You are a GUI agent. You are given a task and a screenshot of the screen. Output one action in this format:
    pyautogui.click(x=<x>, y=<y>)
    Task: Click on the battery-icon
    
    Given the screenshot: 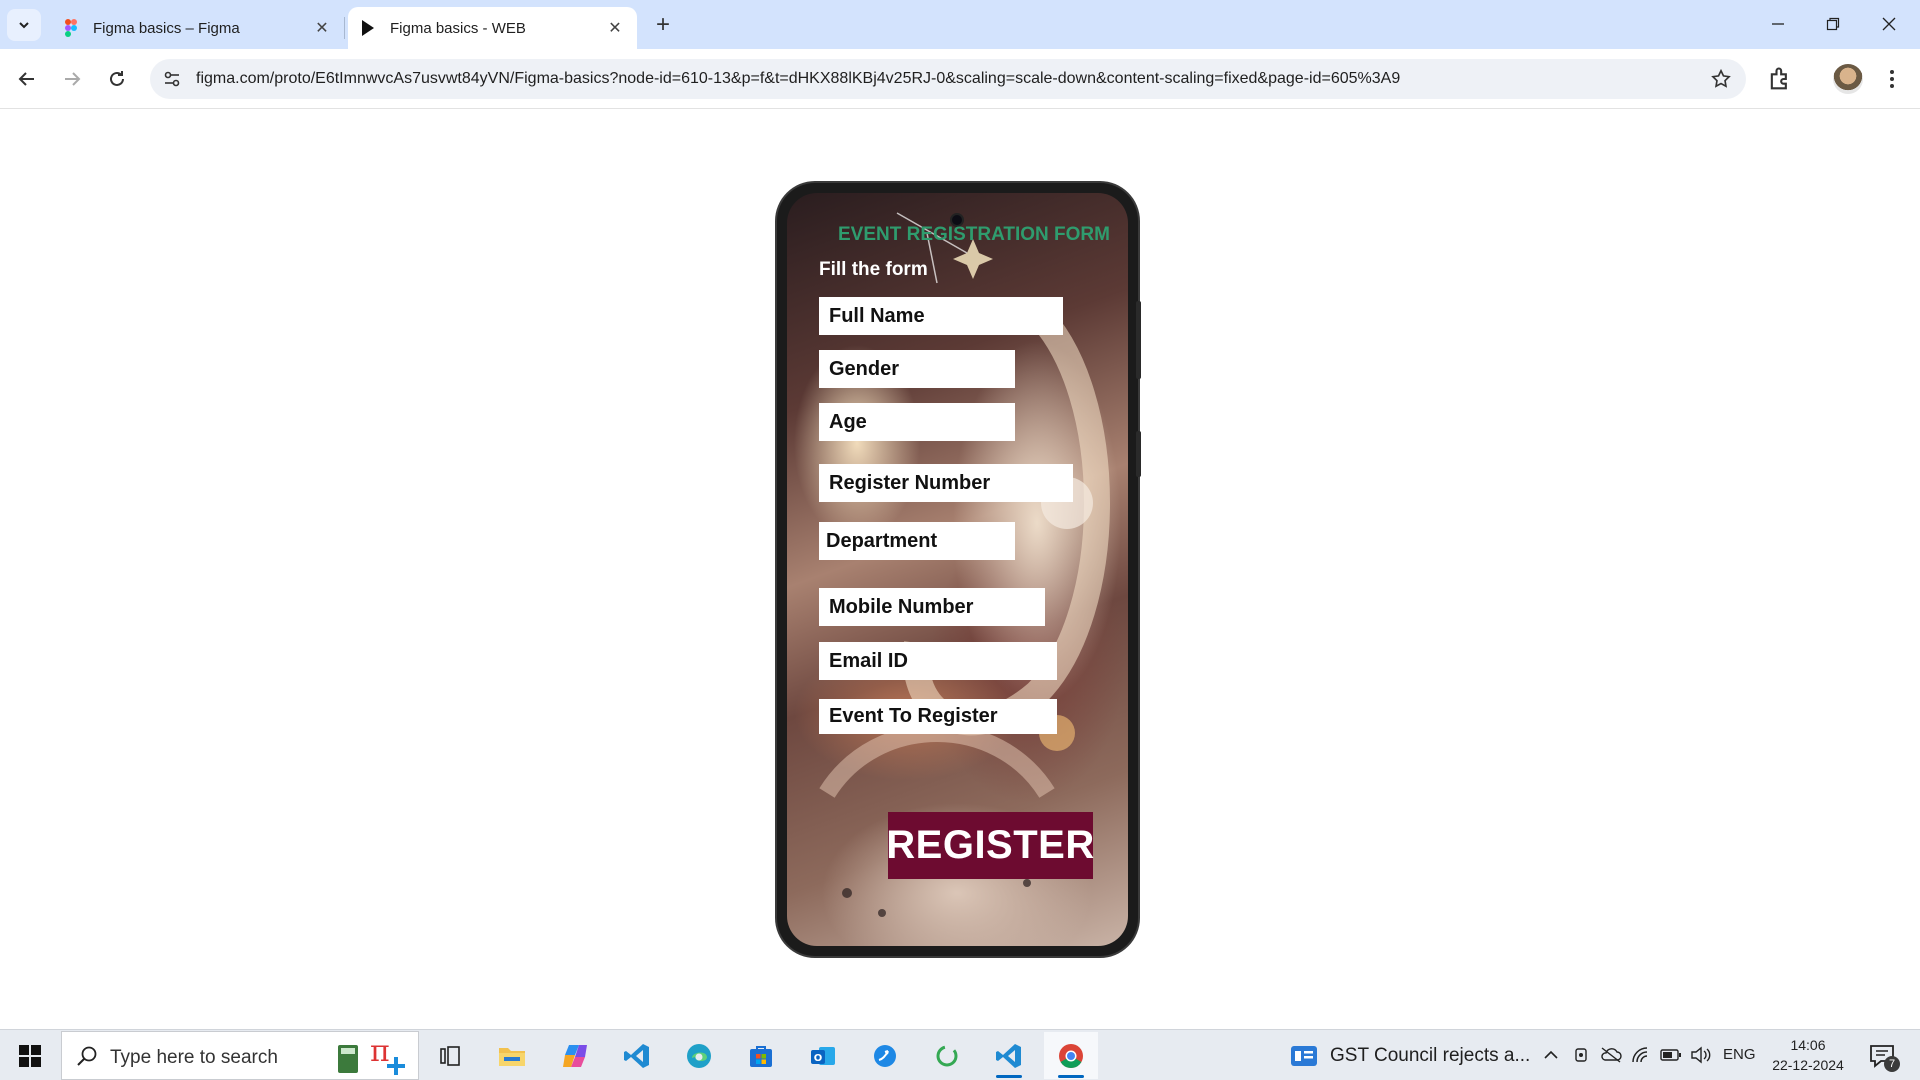 What is the action you would take?
    pyautogui.click(x=1671, y=1055)
    